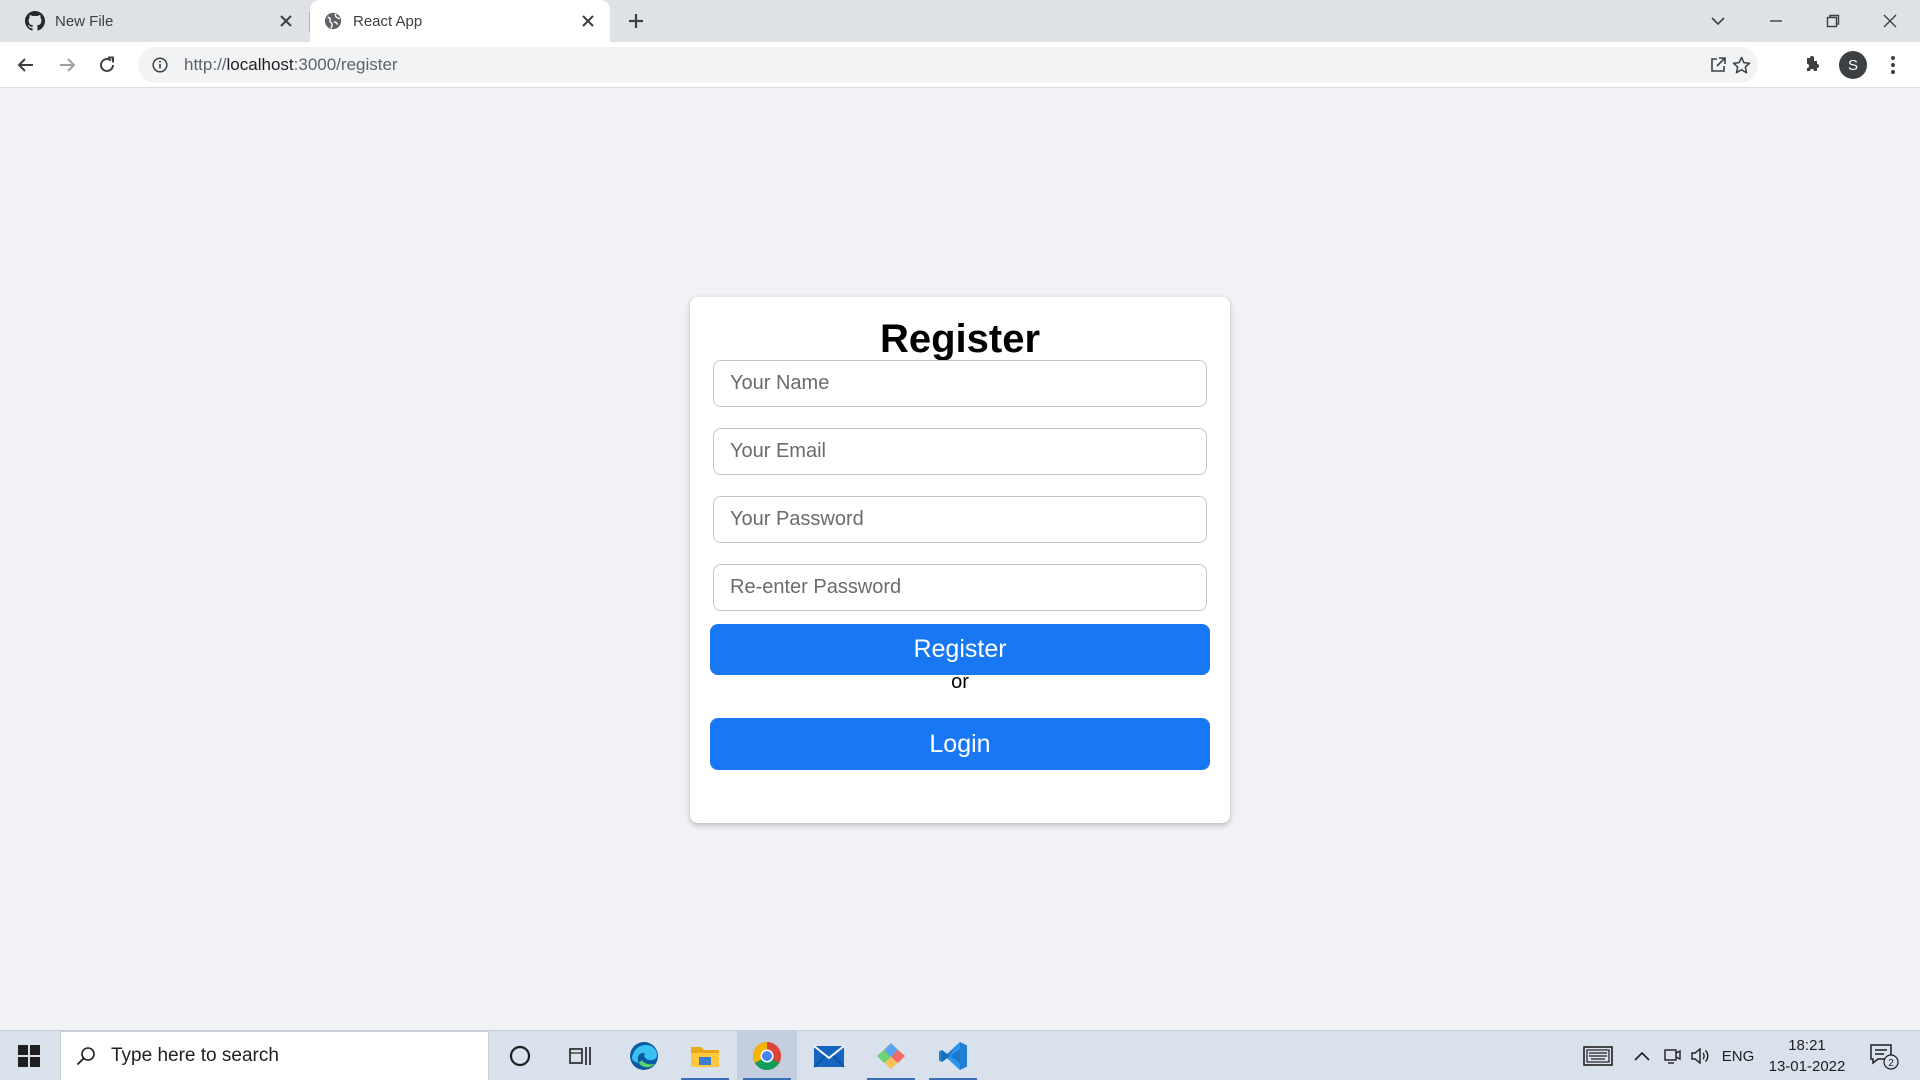 The height and width of the screenshot is (1080, 1920). What do you see at coordinates (205, 64) in the screenshot?
I see `url-scheme: http://` at bounding box center [205, 64].